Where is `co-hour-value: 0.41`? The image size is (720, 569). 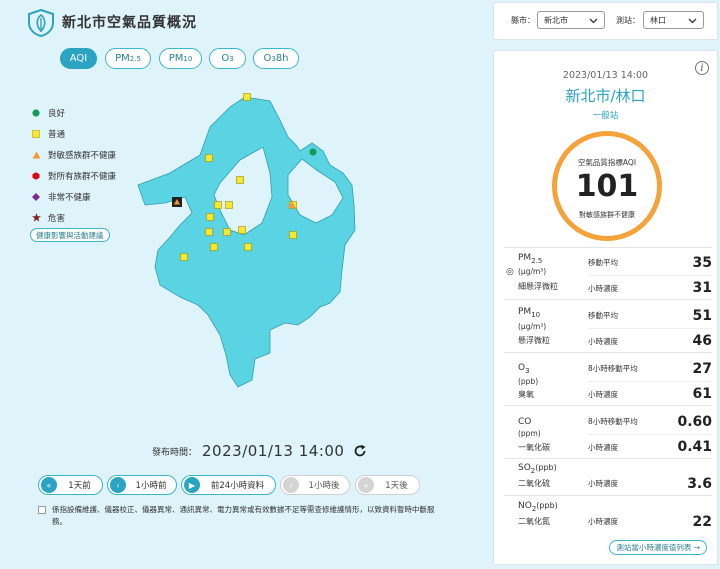 co-hour-value: 0.41 is located at coordinates (694, 447).